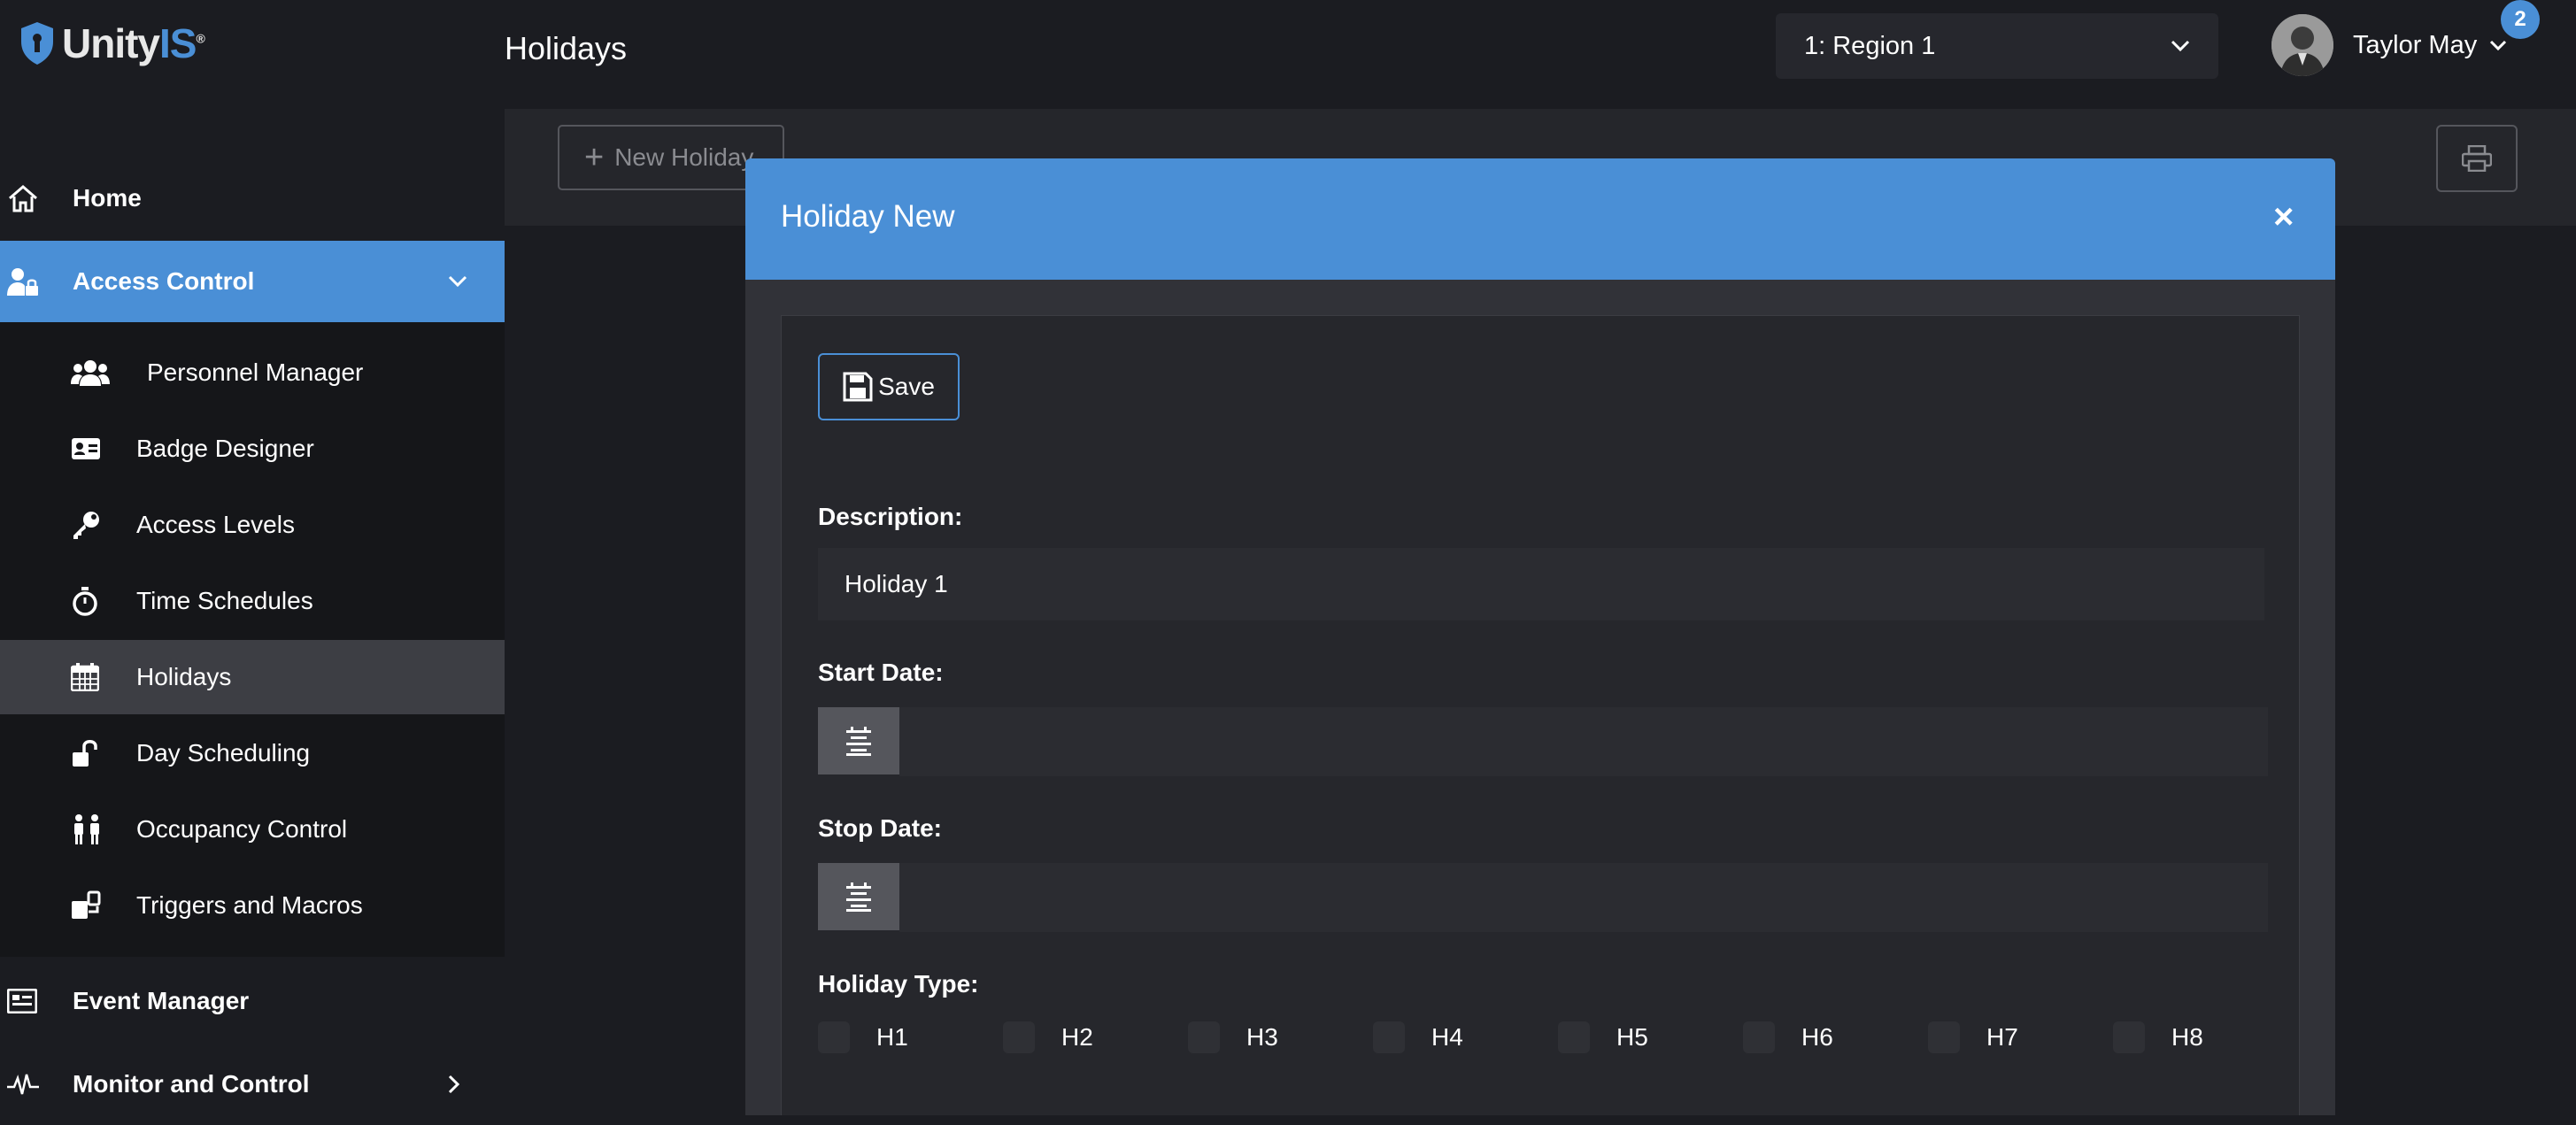  I want to click on checkbox-label: H7, so click(2002, 1037).